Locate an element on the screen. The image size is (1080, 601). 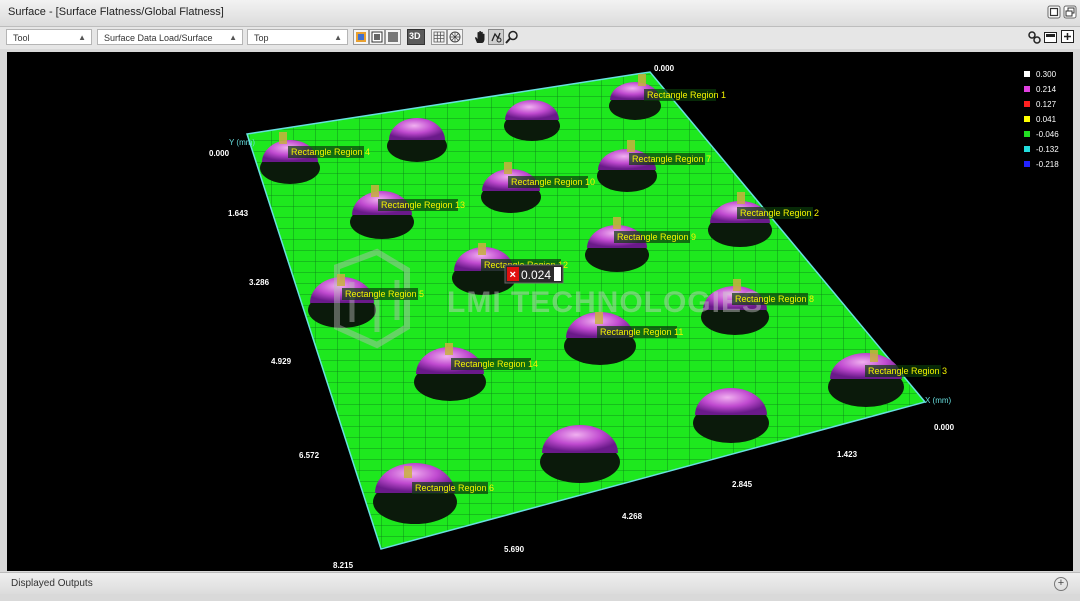
region-label: Rectangle Region 6 is located at coordinates (454, 488).